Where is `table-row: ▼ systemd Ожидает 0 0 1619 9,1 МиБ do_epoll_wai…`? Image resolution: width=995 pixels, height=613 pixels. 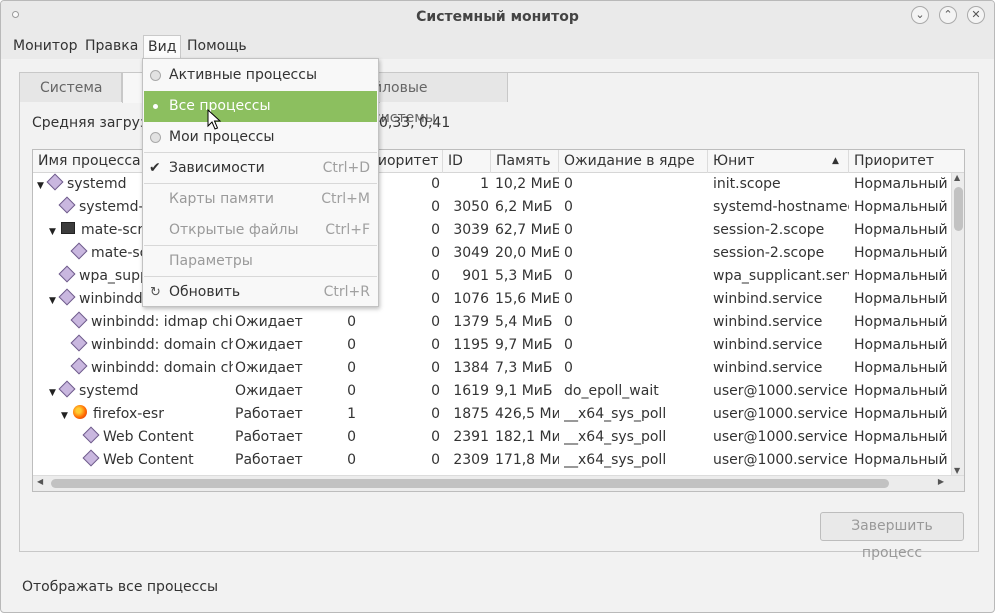 table-row: ▼ systemd Ожидает 0 0 1619 9,1 МиБ do_epoll_wai… is located at coordinates (492, 391).